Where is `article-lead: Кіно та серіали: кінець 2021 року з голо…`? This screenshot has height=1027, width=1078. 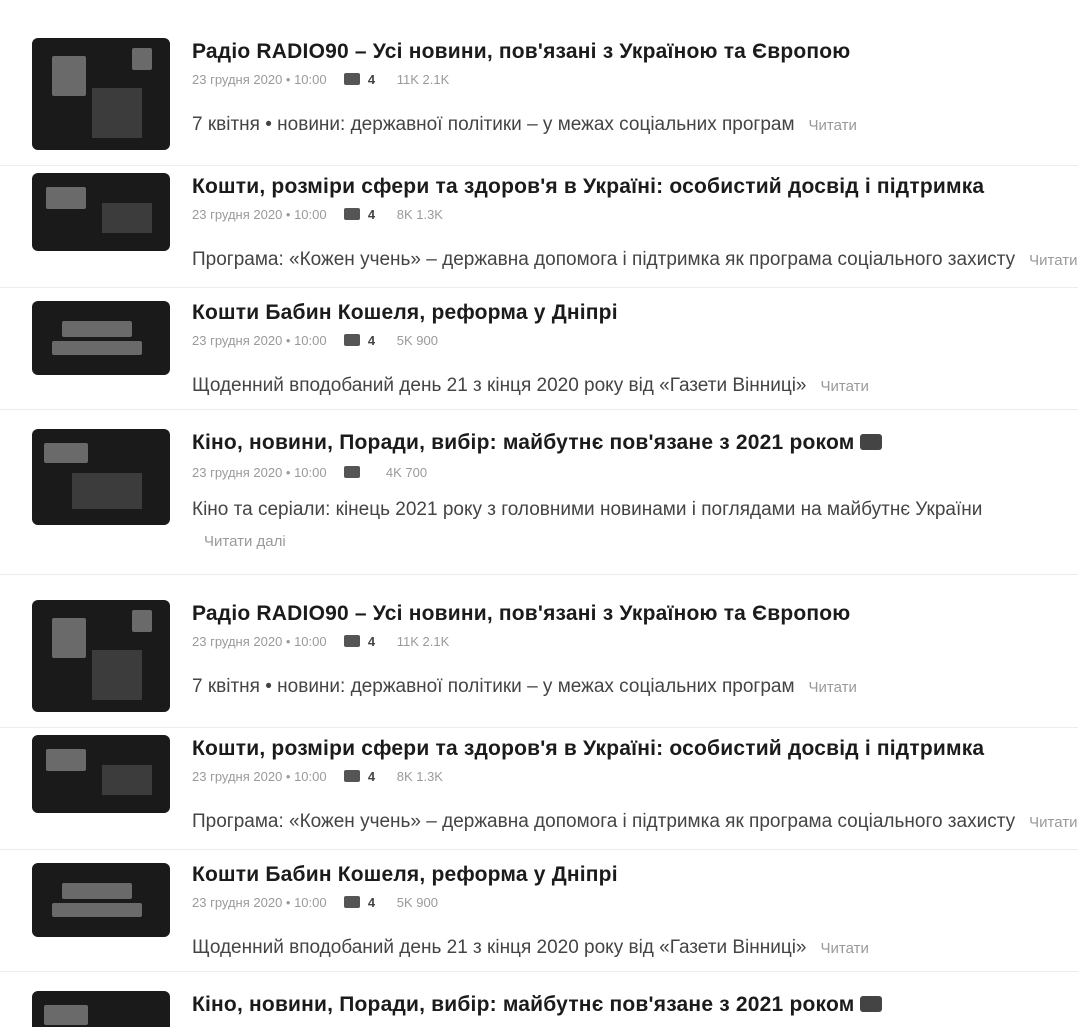
article-lead: Кіно та серіали: кінець 2021 року з голо… is located at coordinates (587, 510).